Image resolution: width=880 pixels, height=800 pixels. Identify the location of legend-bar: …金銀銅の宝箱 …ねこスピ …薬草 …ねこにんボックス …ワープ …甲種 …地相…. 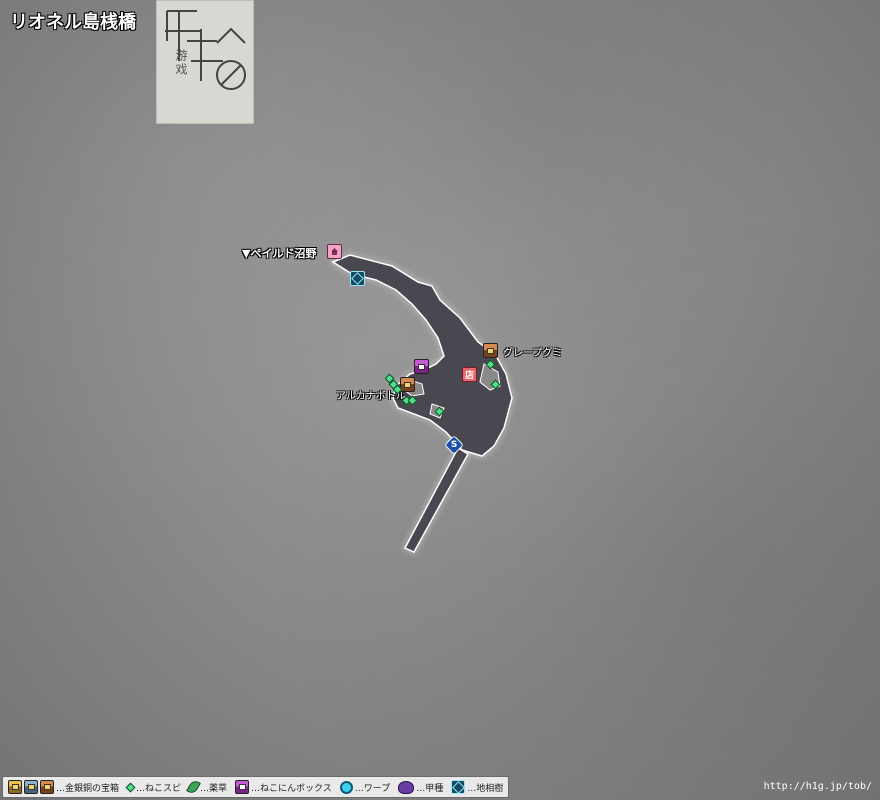
(256, 787).